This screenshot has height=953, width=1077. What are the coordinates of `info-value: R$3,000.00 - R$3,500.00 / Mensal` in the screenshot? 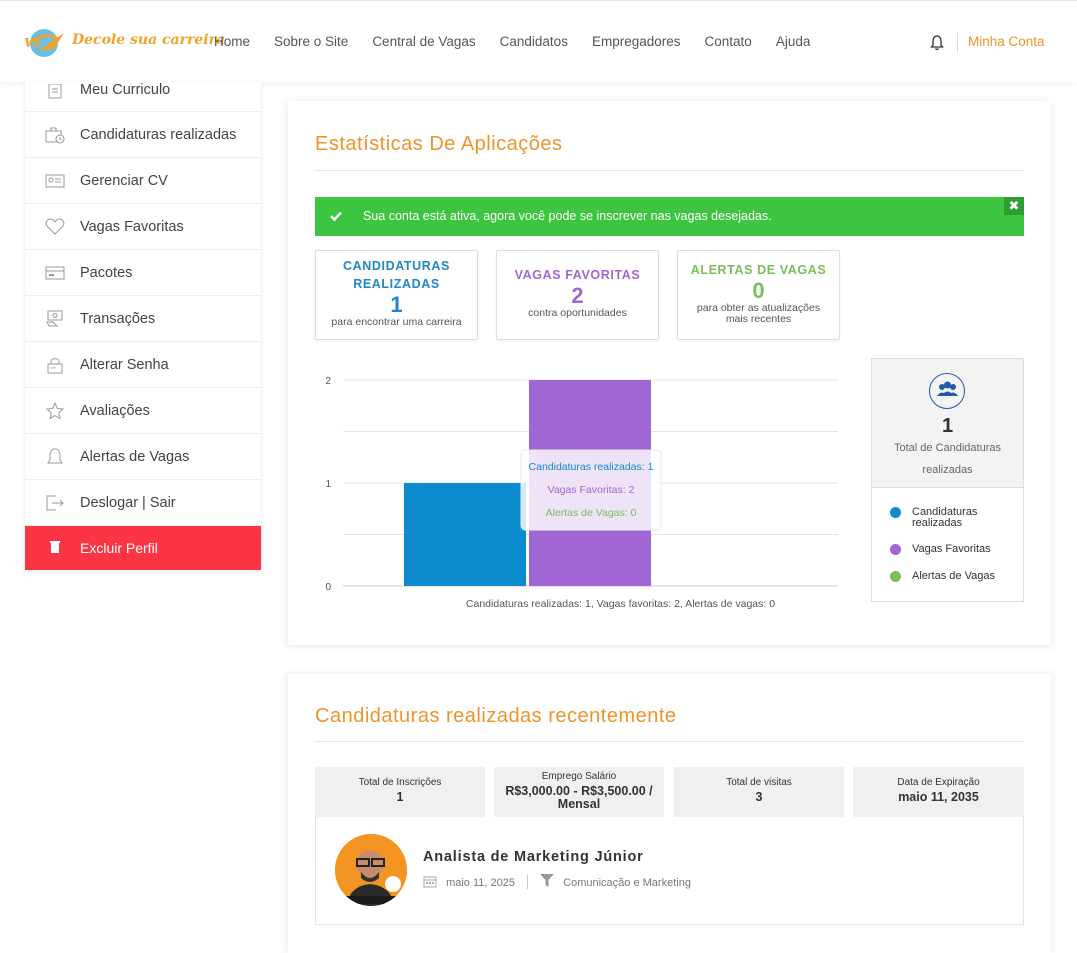 It's located at (579, 797).